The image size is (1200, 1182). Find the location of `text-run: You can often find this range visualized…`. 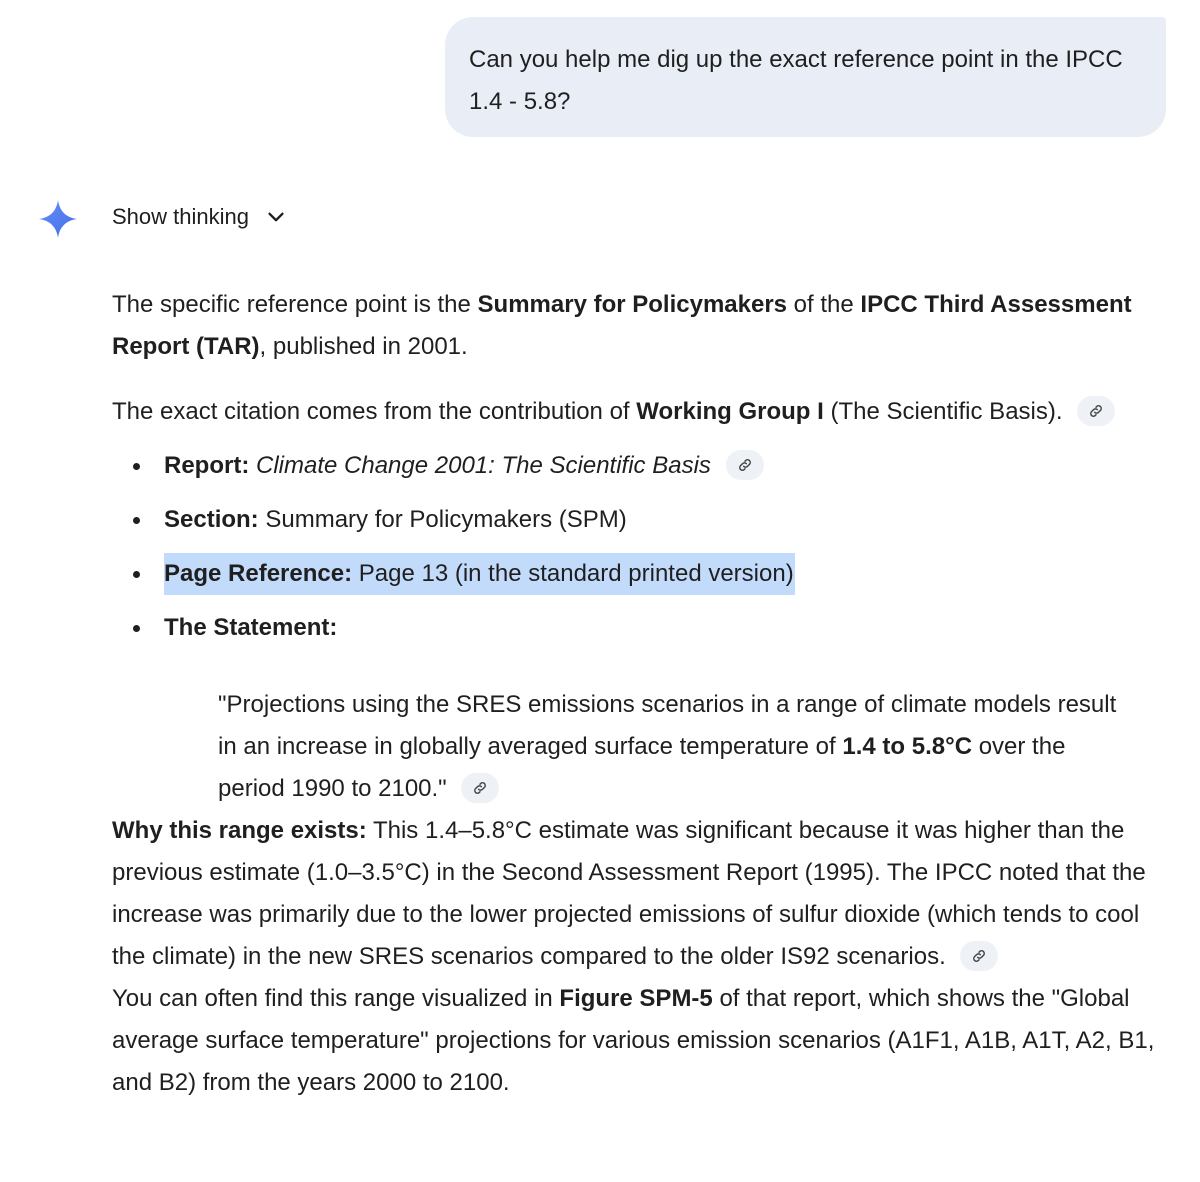

text-run: You can often find this range visualized… is located at coordinates (336, 998).